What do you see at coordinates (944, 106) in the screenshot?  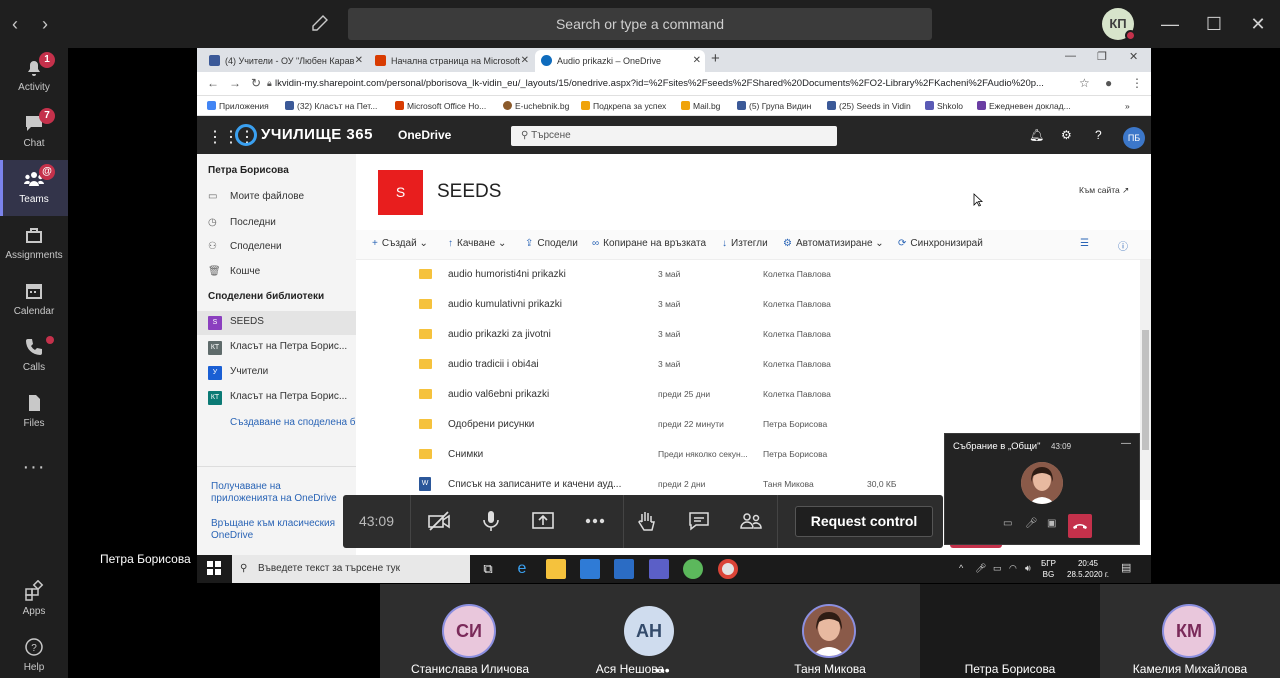 I see `bookmark-item: Shkolo` at bounding box center [944, 106].